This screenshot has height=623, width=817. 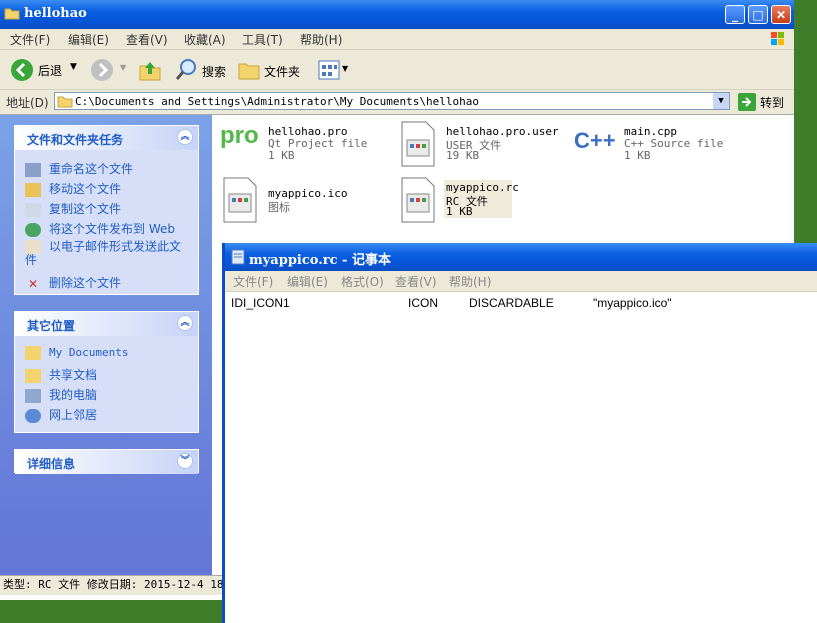 What do you see at coordinates (721, 101) in the screenshot?
I see `address-dropdown-icon: ▼` at bounding box center [721, 101].